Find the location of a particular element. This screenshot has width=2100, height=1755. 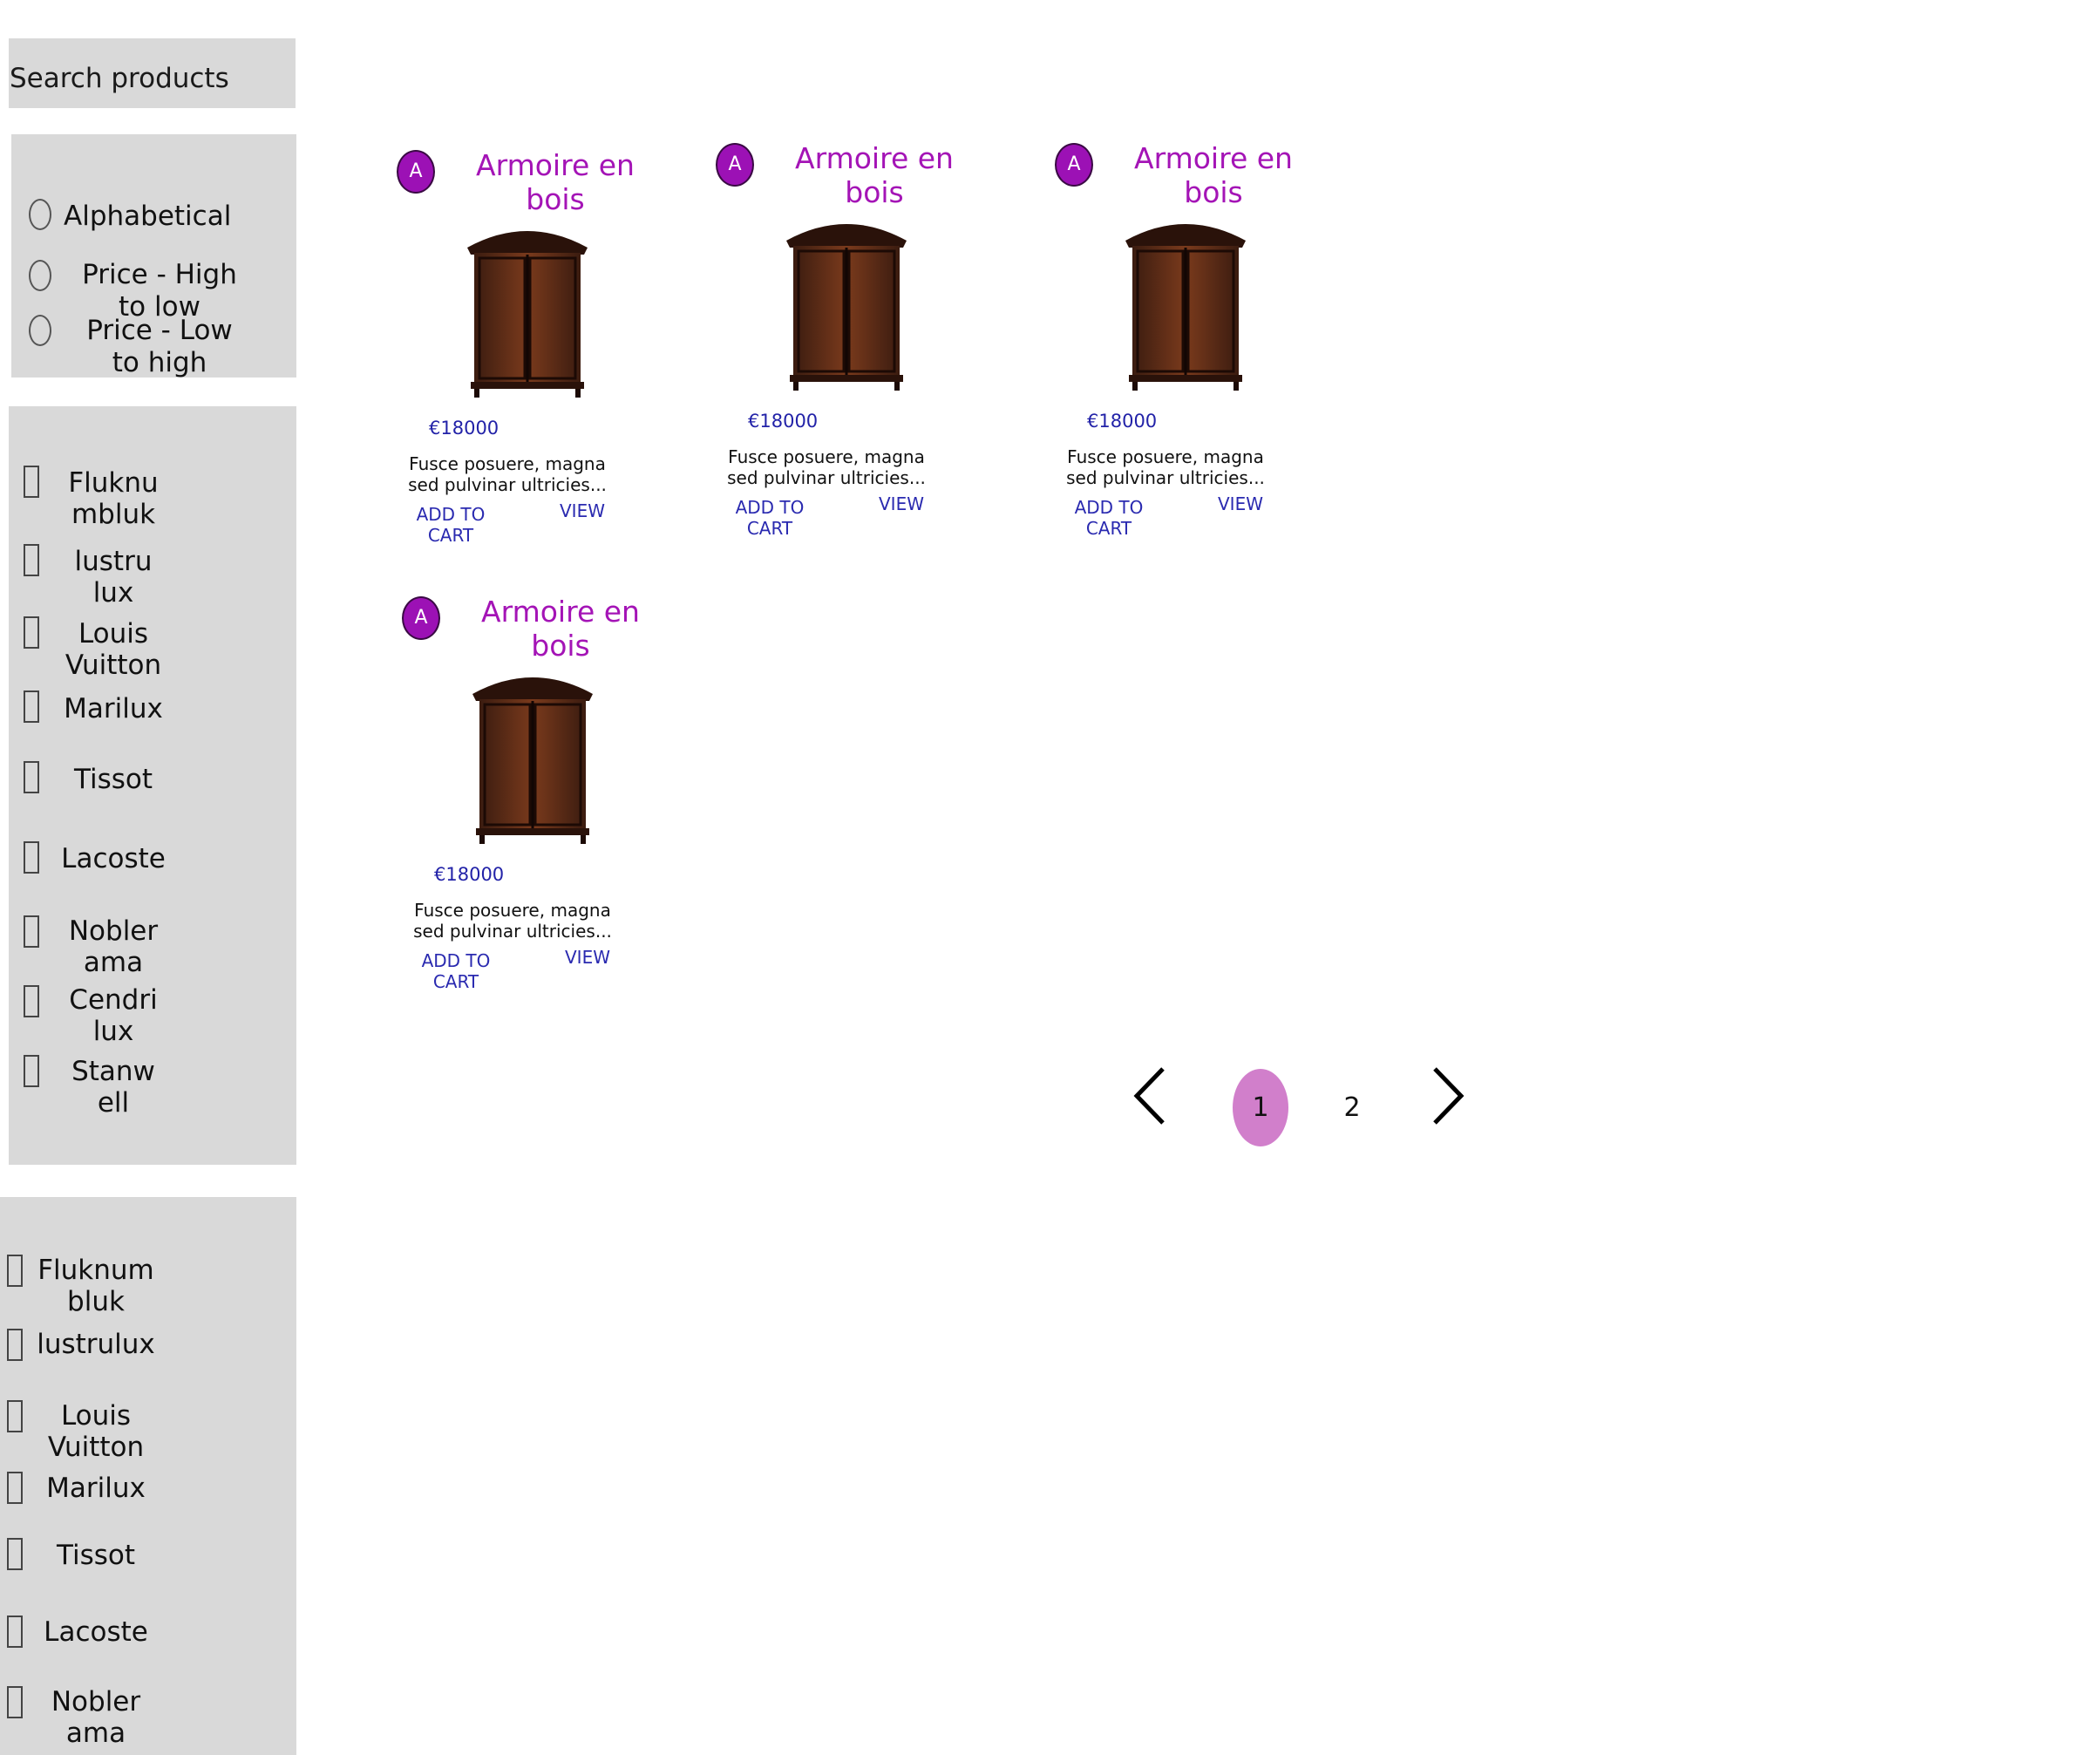

sort-price-low-high-label: Price - Low to high is located at coordinates (159, 347).